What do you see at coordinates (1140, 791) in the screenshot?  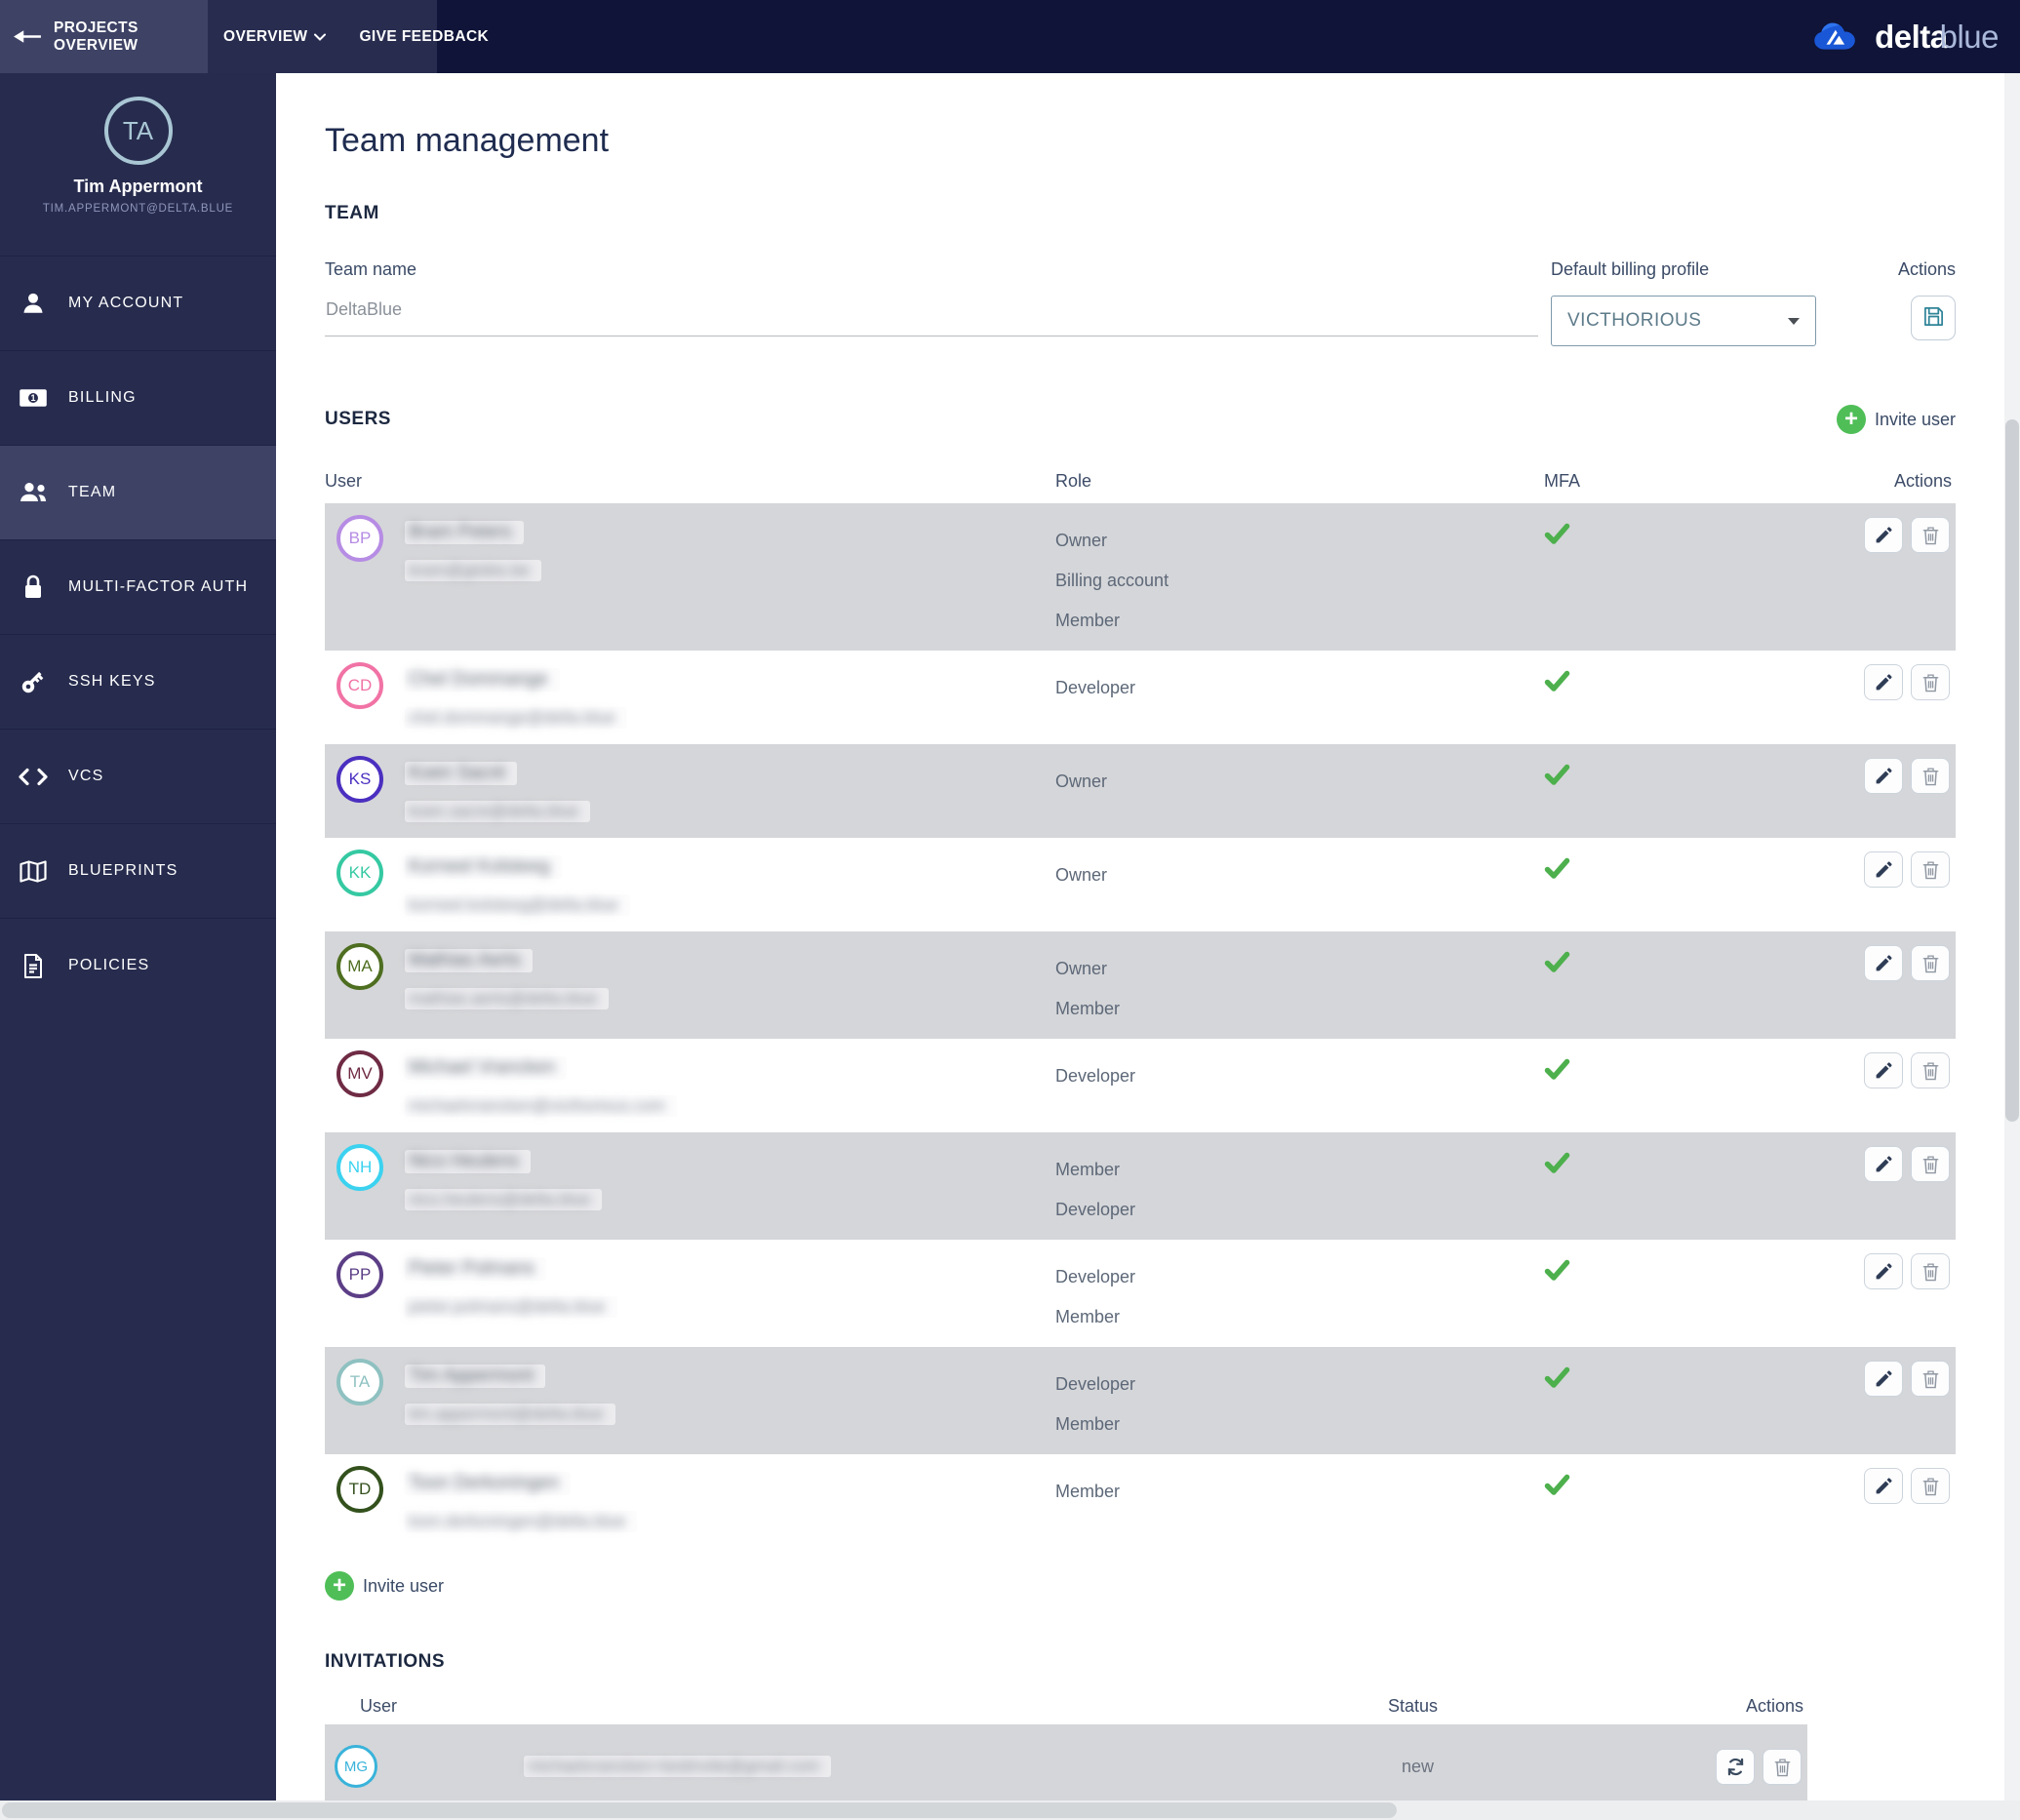 I see `table-row: KS Koen Sacré koen.sacre@delta.blue Owner` at bounding box center [1140, 791].